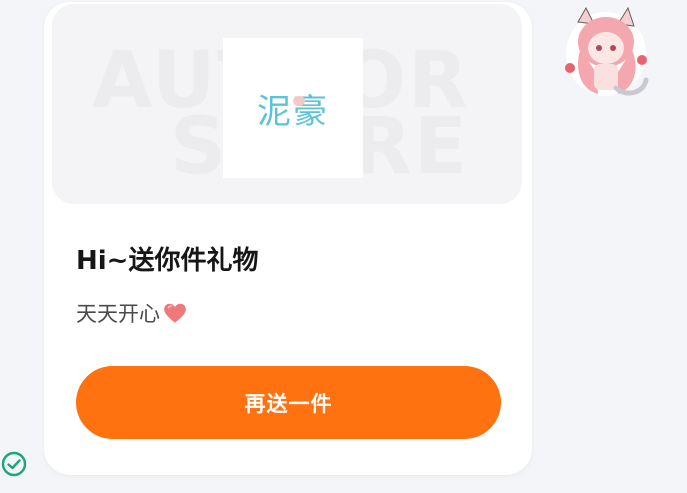  I want to click on gift-subtitle-row: 天天开心, so click(132, 313).